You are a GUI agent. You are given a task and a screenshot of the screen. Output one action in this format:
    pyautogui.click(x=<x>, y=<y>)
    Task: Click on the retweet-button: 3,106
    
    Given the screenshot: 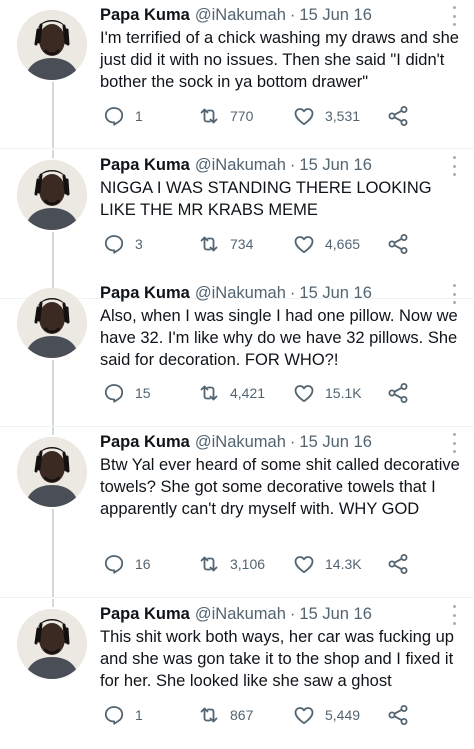 What is the action you would take?
    pyautogui.click(x=244, y=564)
    